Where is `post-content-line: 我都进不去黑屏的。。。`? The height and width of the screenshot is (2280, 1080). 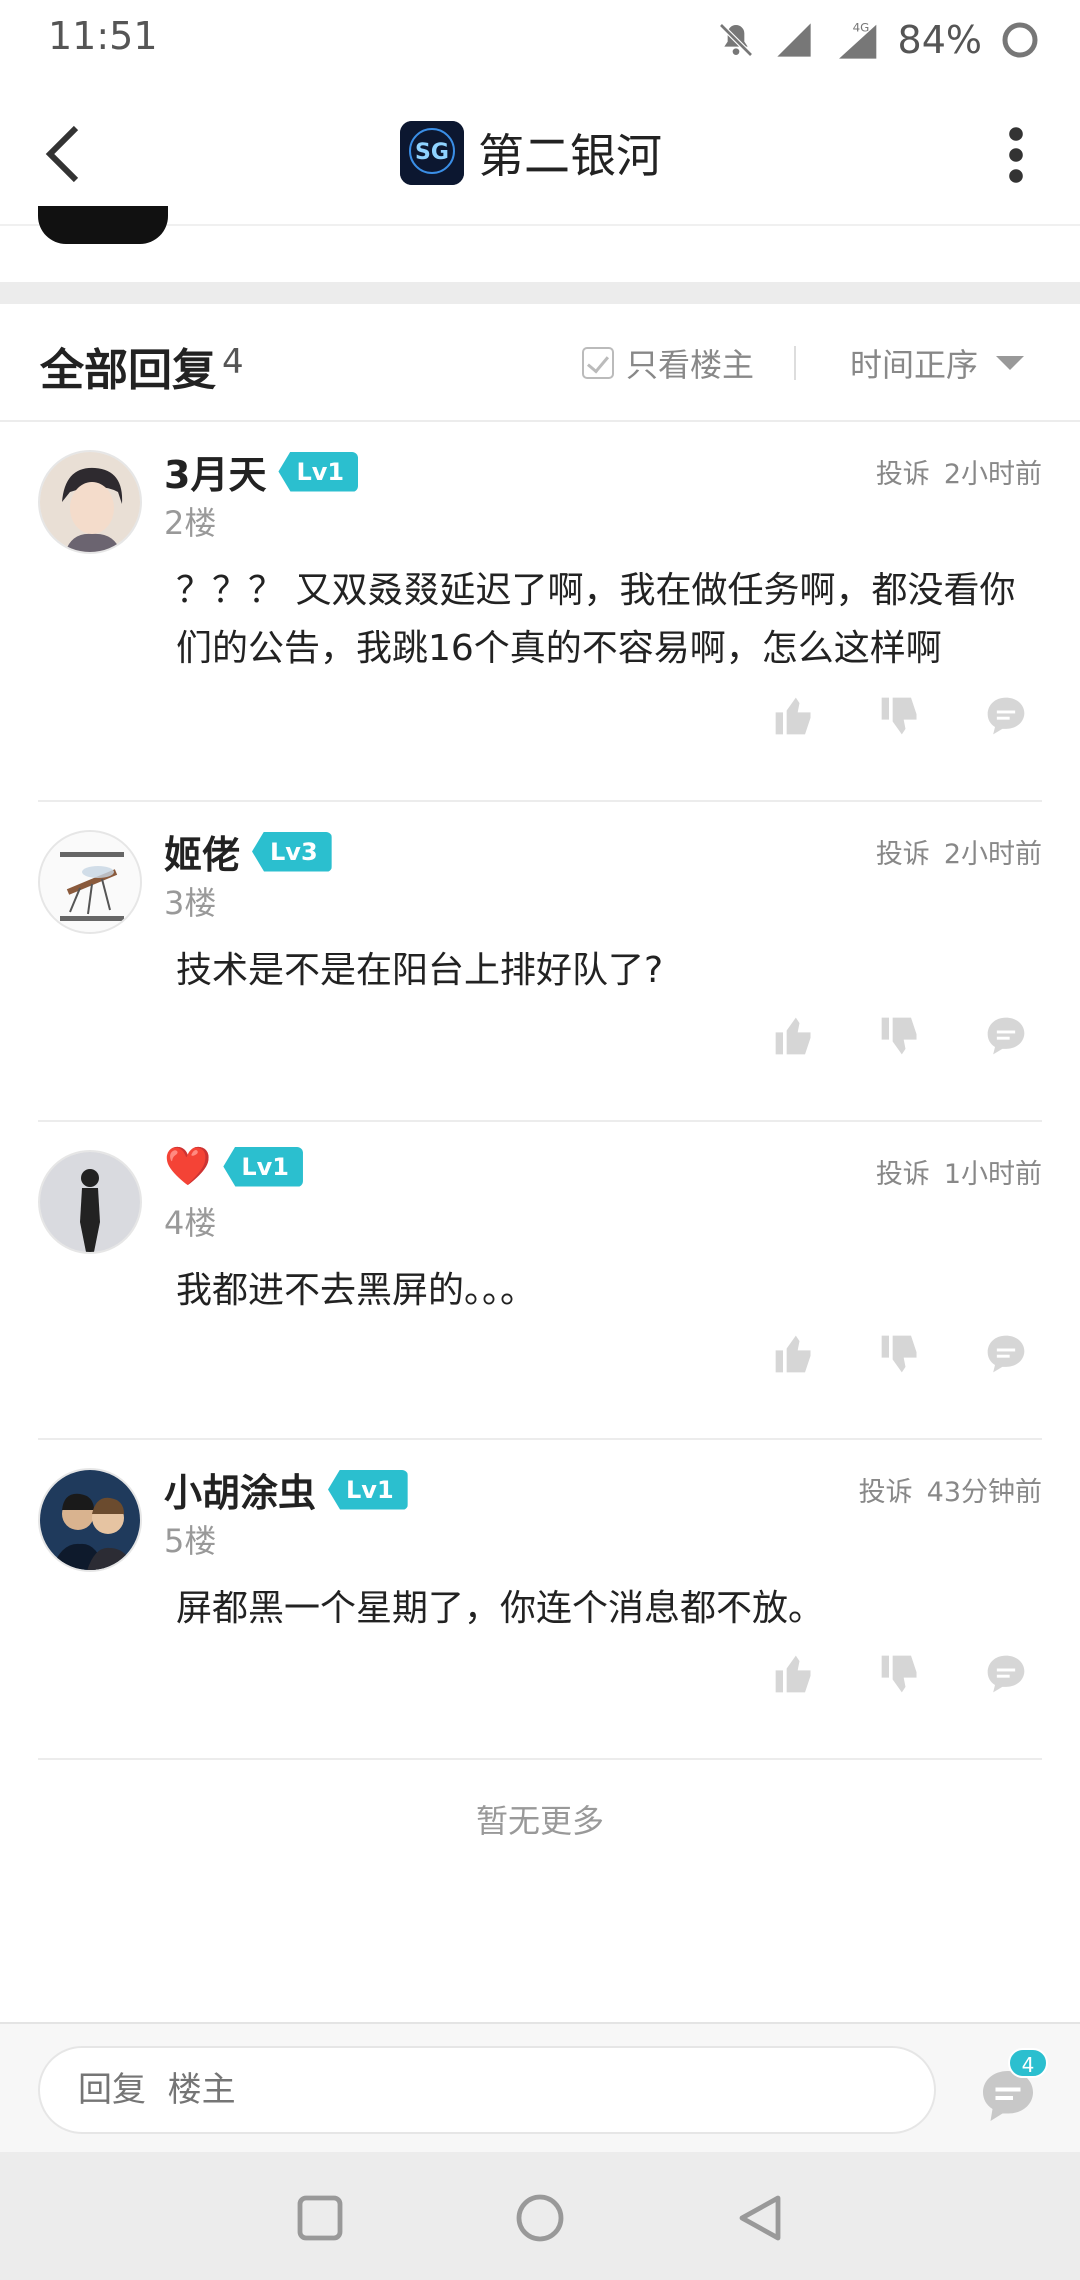 post-content-line: 我都进不去黑屏的。。。 is located at coordinates (356, 1290).